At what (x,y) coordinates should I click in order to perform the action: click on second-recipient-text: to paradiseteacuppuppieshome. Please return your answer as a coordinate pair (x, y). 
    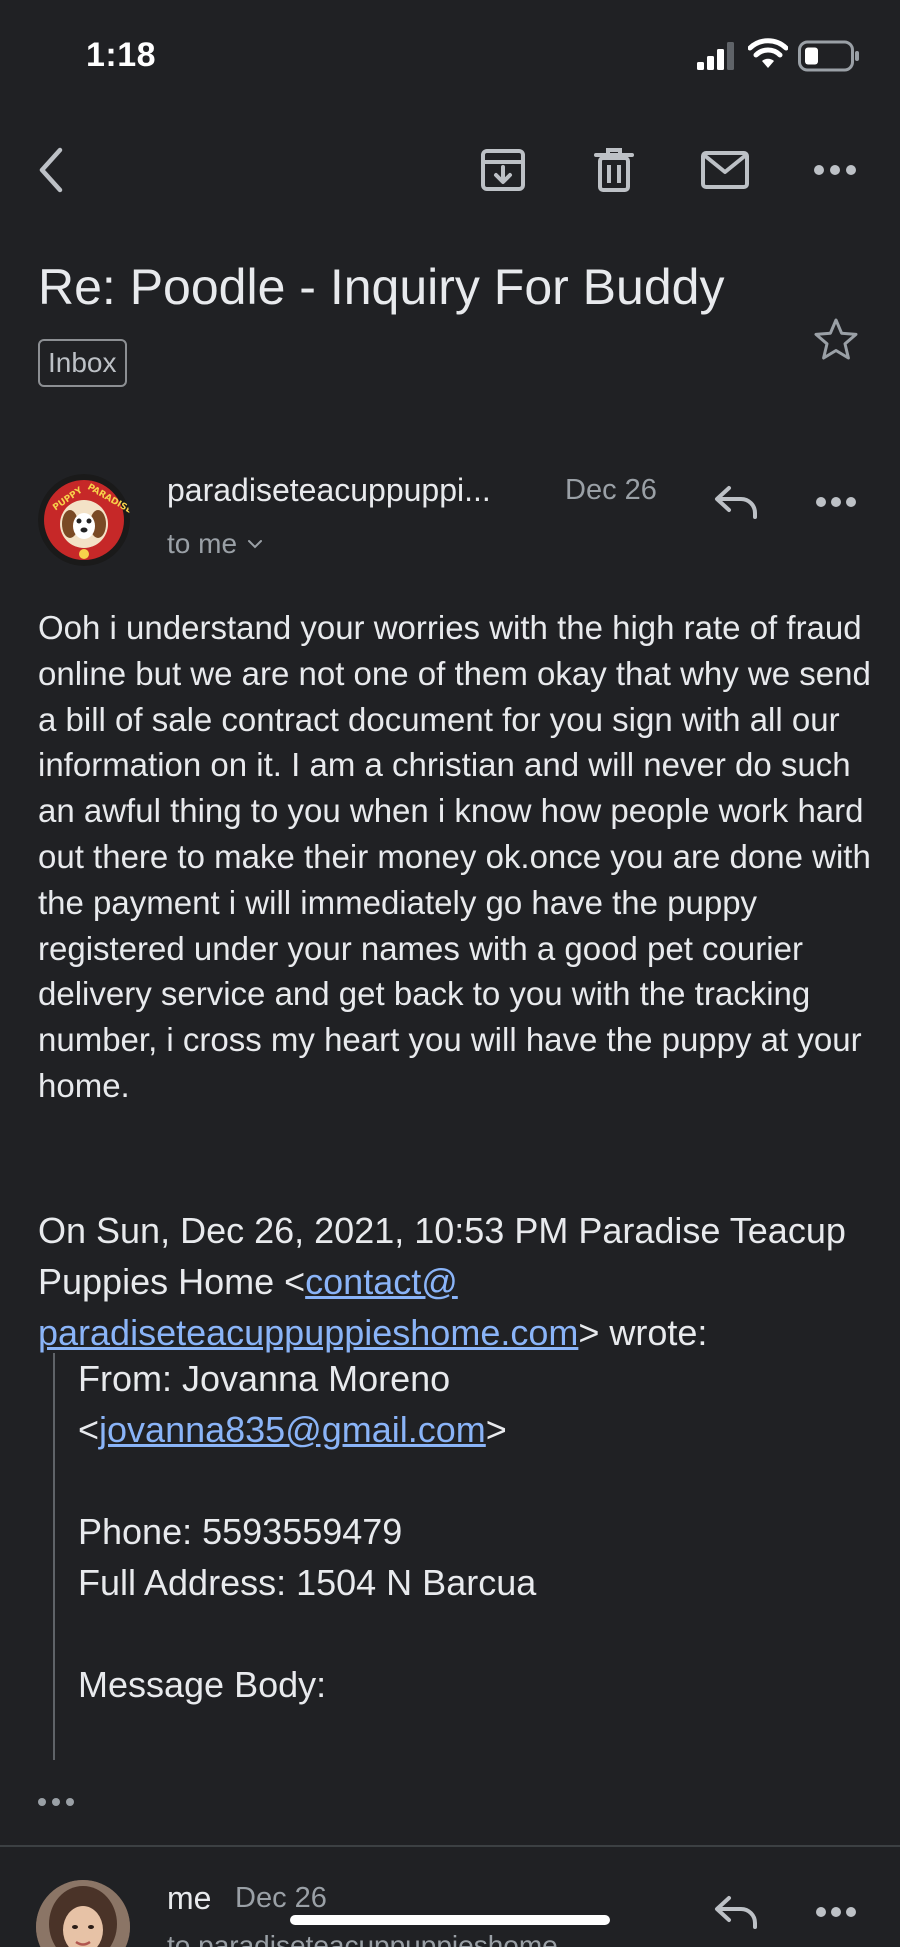
    Looking at the image, I should click on (362, 1938).